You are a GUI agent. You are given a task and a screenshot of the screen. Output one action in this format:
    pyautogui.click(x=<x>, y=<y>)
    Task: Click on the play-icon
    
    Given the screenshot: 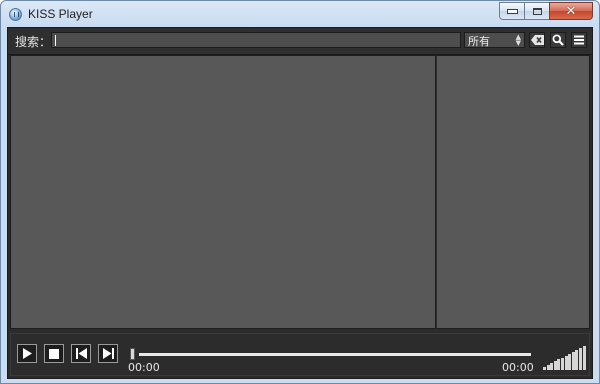 What is the action you would take?
    pyautogui.click(x=27, y=353)
    